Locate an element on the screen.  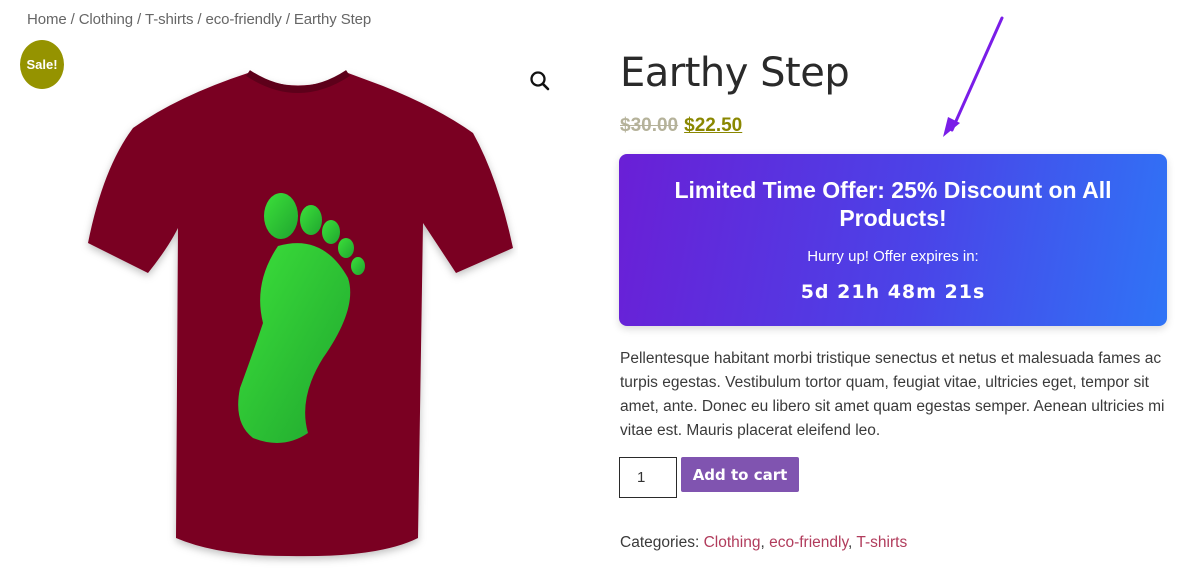
offer-countdown: 5d 21h 48m 21s is located at coordinates (893, 292).